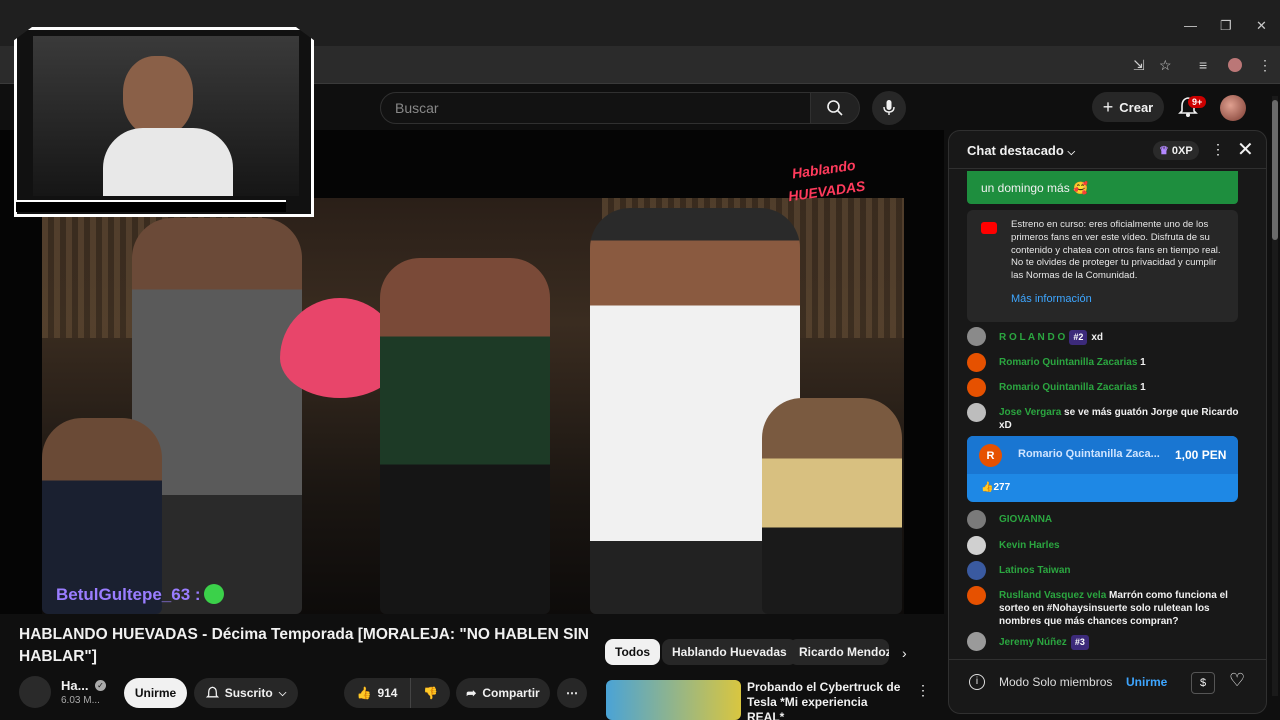 Image resolution: width=1280 pixels, height=720 pixels. What do you see at coordinates (164, 122) in the screenshot?
I see `webcam-overlay` at bounding box center [164, 122].